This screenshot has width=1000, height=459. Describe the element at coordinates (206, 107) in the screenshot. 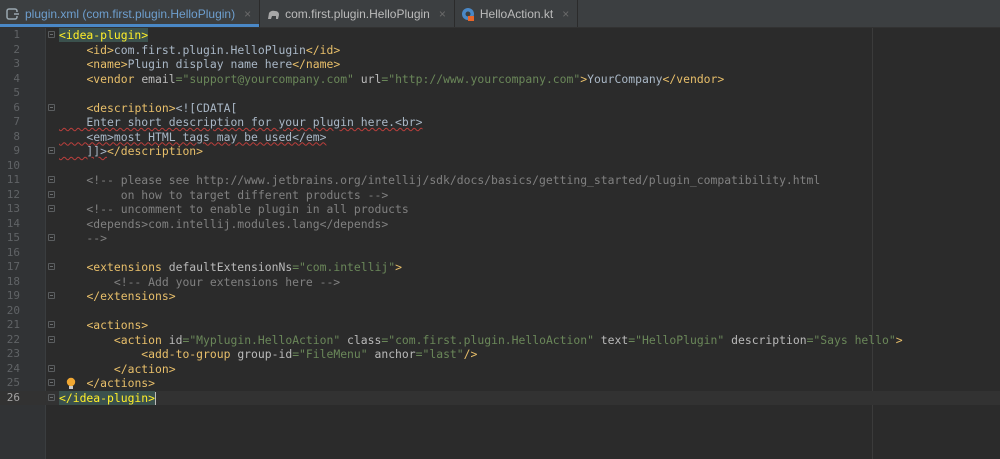

I see `xml-text: <![CDATA[` at that location.